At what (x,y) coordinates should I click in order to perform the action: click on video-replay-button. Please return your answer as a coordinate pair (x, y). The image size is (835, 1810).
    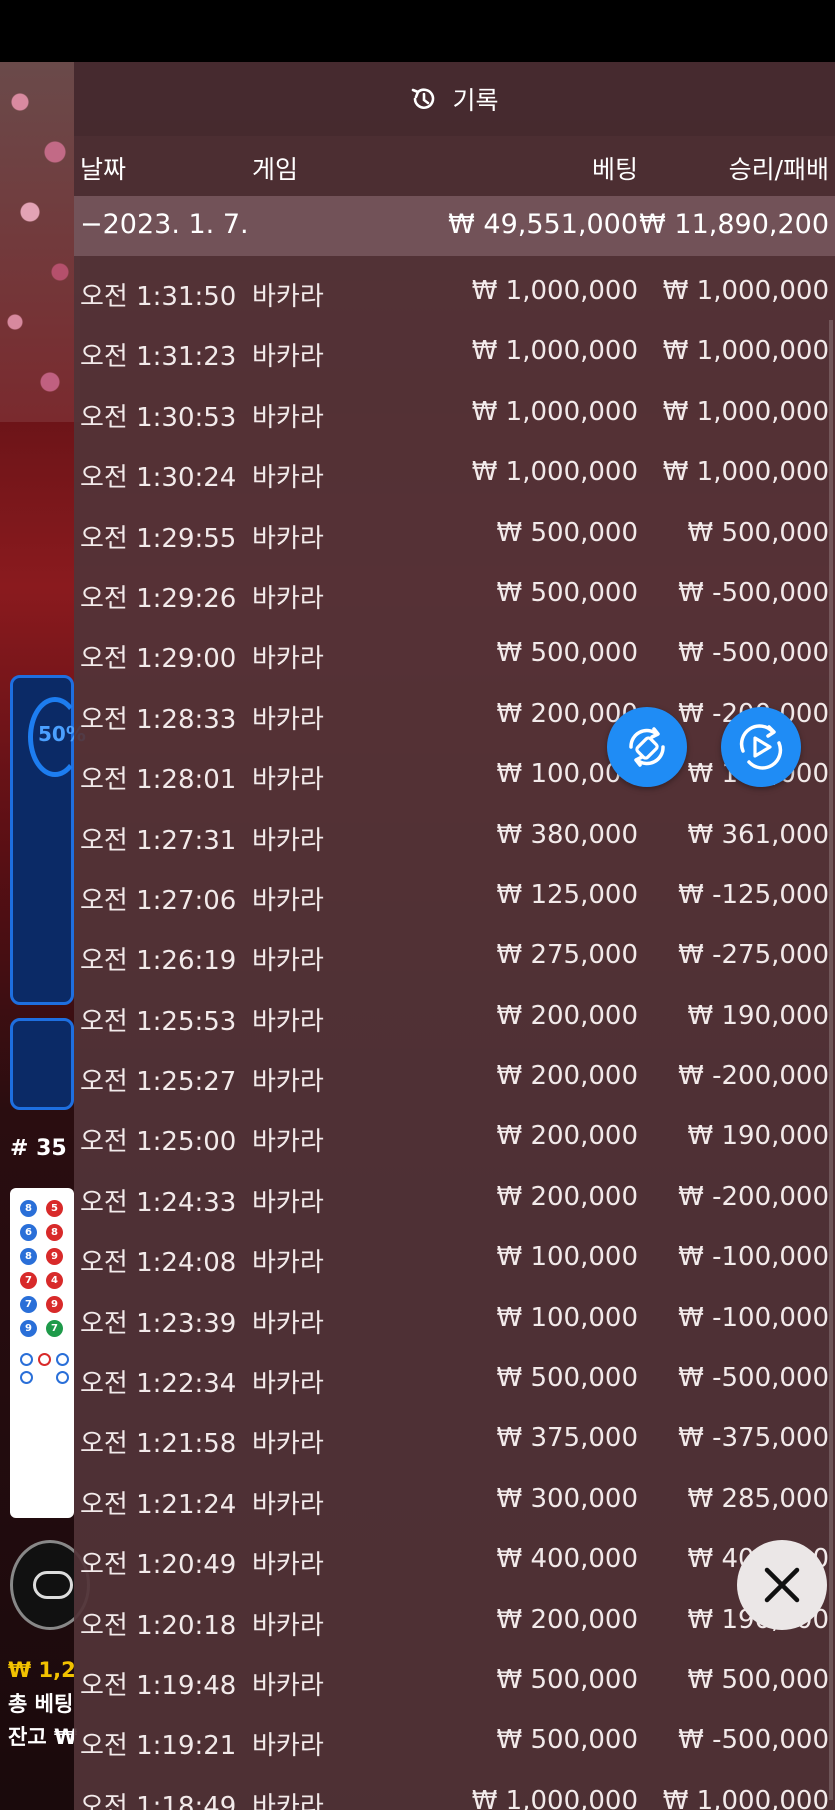
    Looking at the image, I should click on (761, 747).